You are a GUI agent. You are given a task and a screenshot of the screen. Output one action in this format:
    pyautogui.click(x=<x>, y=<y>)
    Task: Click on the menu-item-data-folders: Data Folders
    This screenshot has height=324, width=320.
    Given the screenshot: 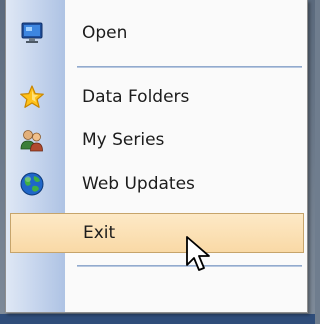 What is the action you would take?
    pyautogui.click(x=156, y=97)
    